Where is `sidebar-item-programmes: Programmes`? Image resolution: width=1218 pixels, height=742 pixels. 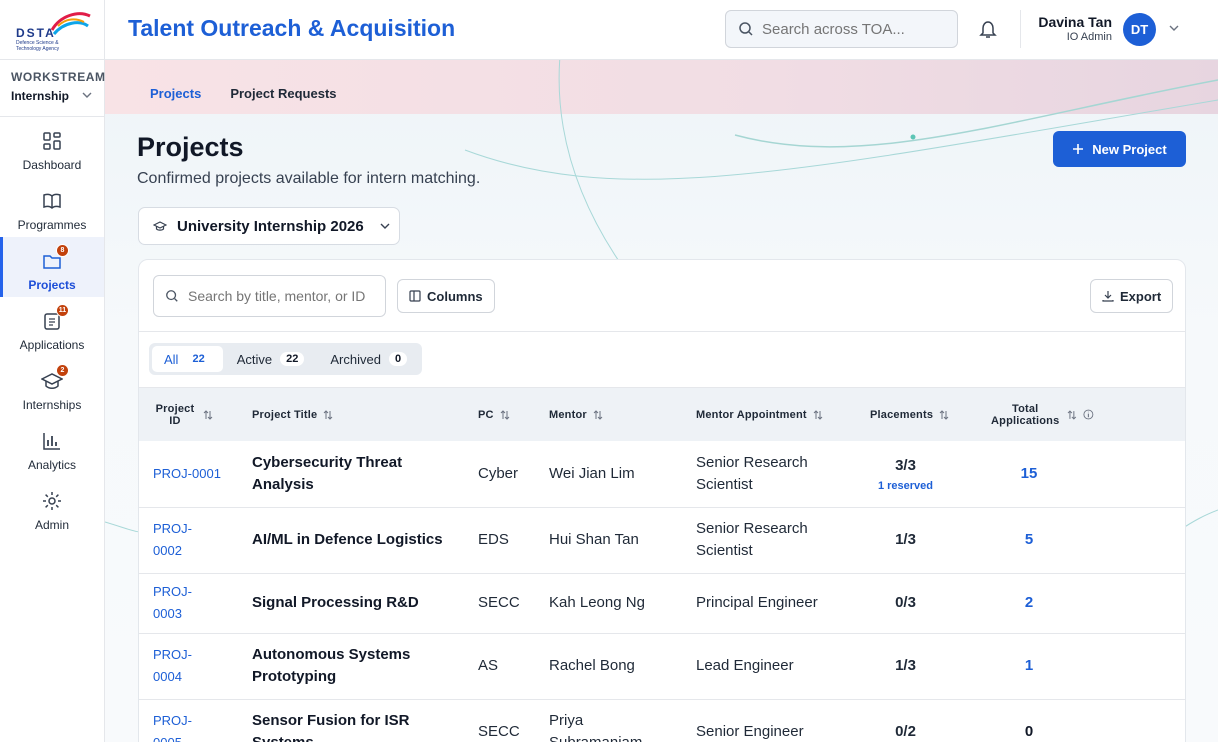 sidebar-item-programmes: Programmes is located at coordinates (52, 207).